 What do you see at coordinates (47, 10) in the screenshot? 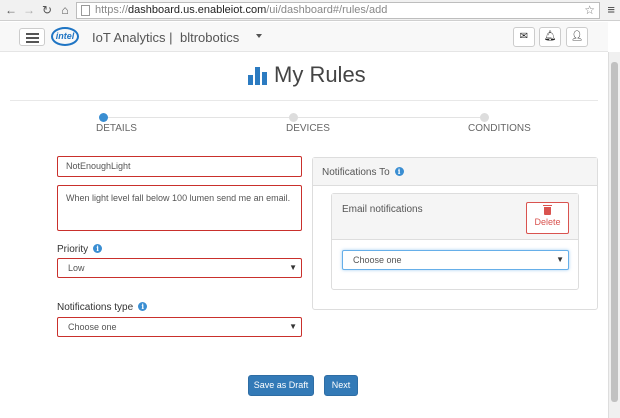
I see `reload-icon: ↻` at bounding box center [47, 10].